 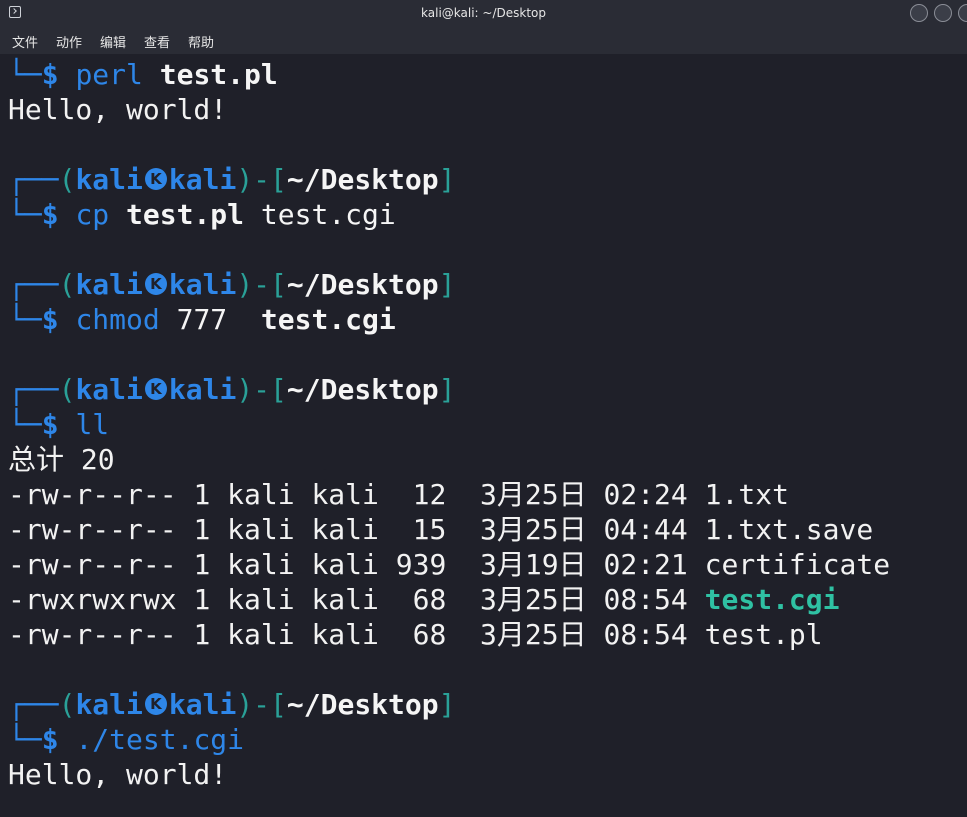 What do you see at coordinates (61, 459) in the screenshot?
I see `listing-total: 总计 20` at bounding box center [61, 459].